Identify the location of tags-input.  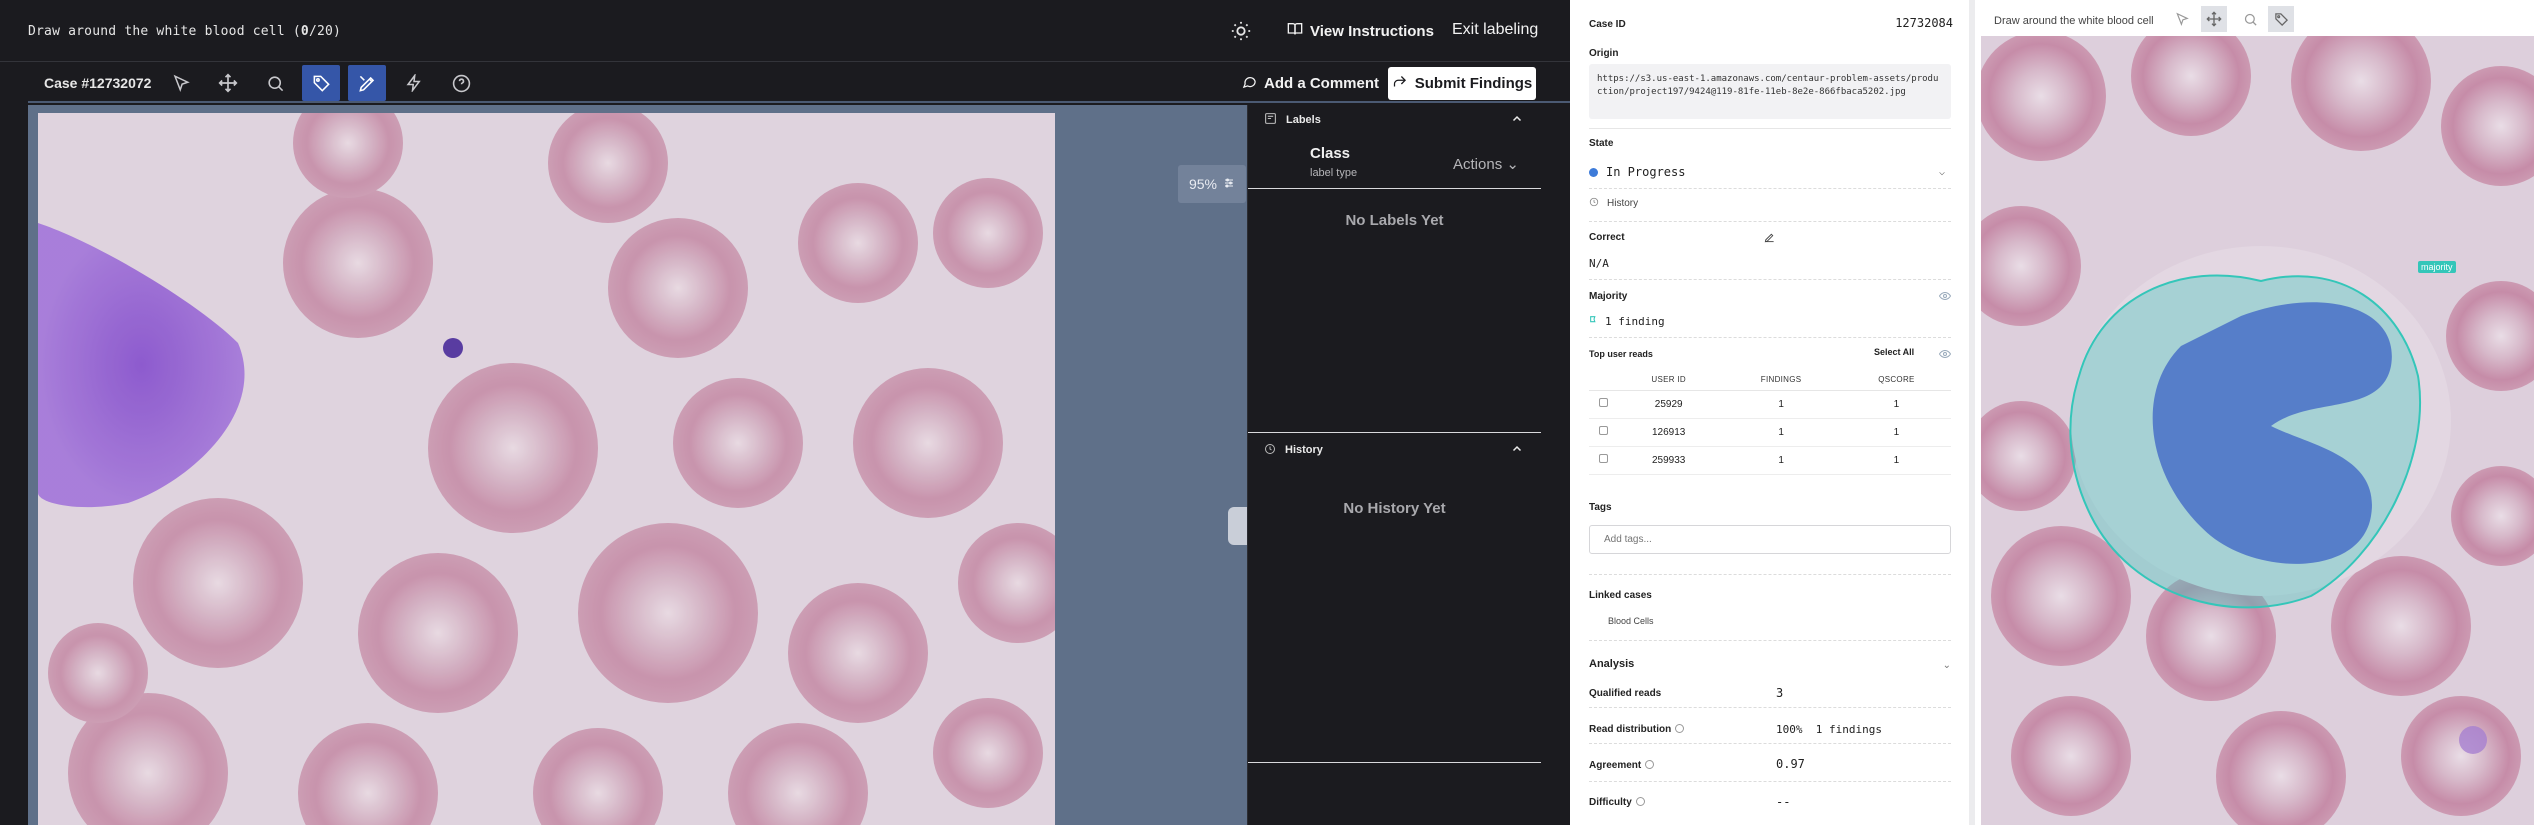
(1770, 539).